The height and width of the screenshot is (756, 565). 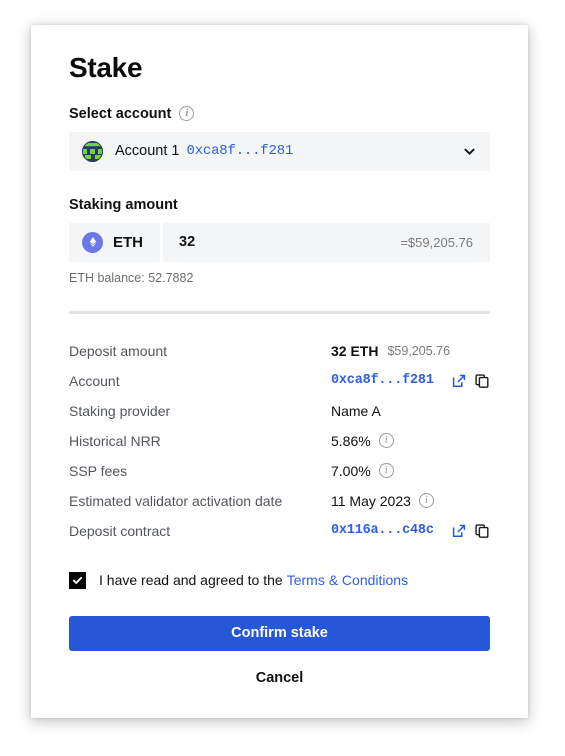 I want to click on amount-value: 32, so click(x=187, y=242).